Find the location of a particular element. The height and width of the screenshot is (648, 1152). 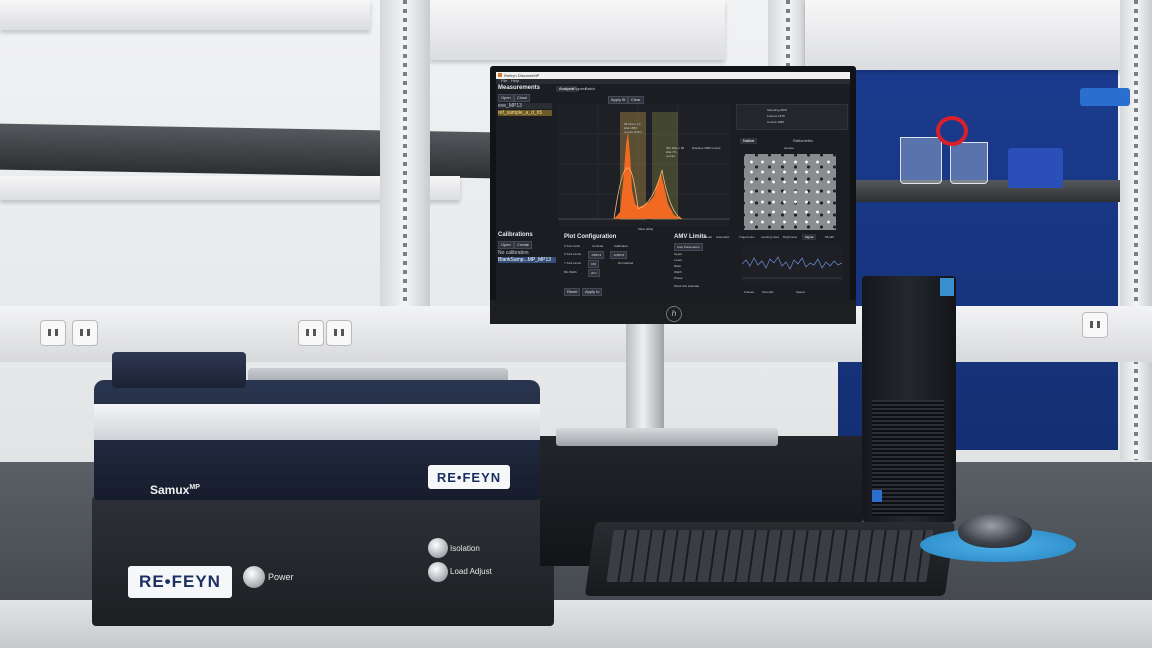

stat-frames: Frames 1678 is located at coordinates (776, 116).